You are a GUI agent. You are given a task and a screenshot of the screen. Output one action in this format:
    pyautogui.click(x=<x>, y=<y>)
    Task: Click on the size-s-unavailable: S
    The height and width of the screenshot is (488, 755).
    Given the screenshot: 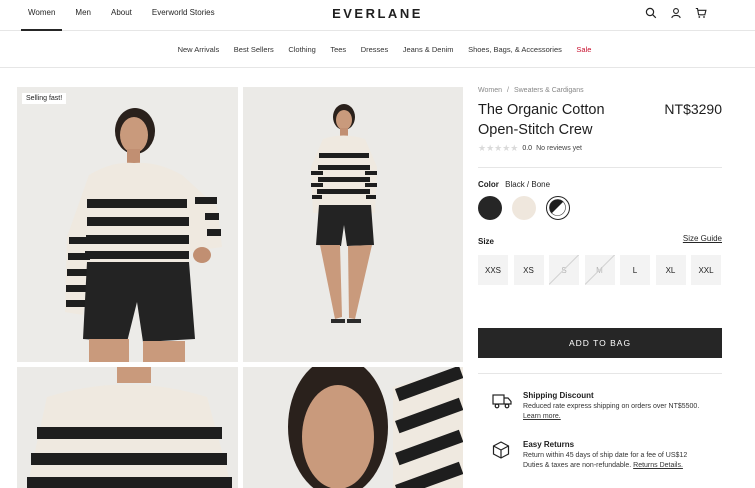 What is the action you would take?
    pyautogui.click(x=564, y=270)
    